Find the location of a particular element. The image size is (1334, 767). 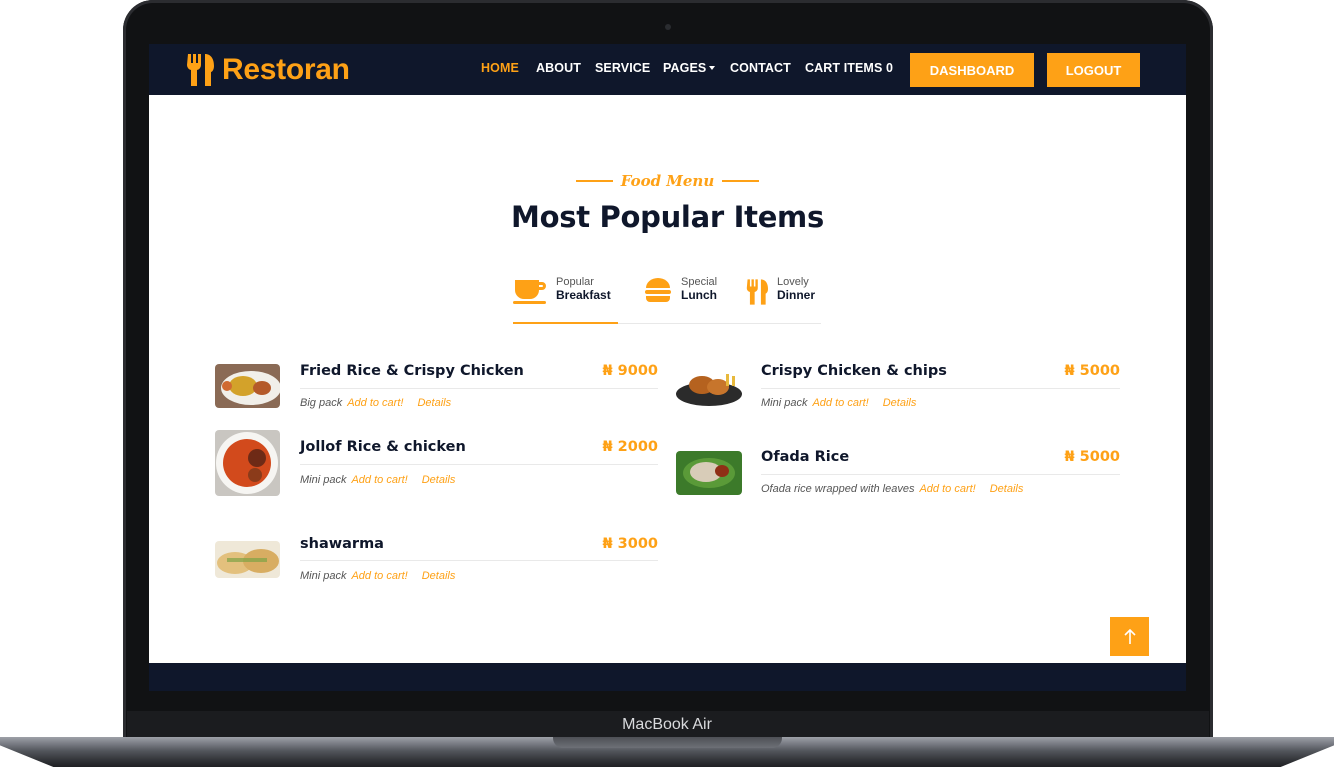

section-subtitle: Food Menu is located at coordinates (667, 181).